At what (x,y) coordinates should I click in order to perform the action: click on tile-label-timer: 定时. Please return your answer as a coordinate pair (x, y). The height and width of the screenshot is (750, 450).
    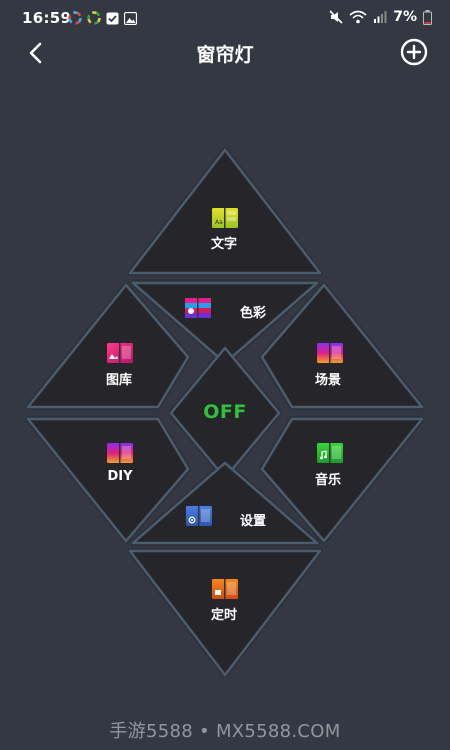
    Looking at the image, I should click on (224, 615).